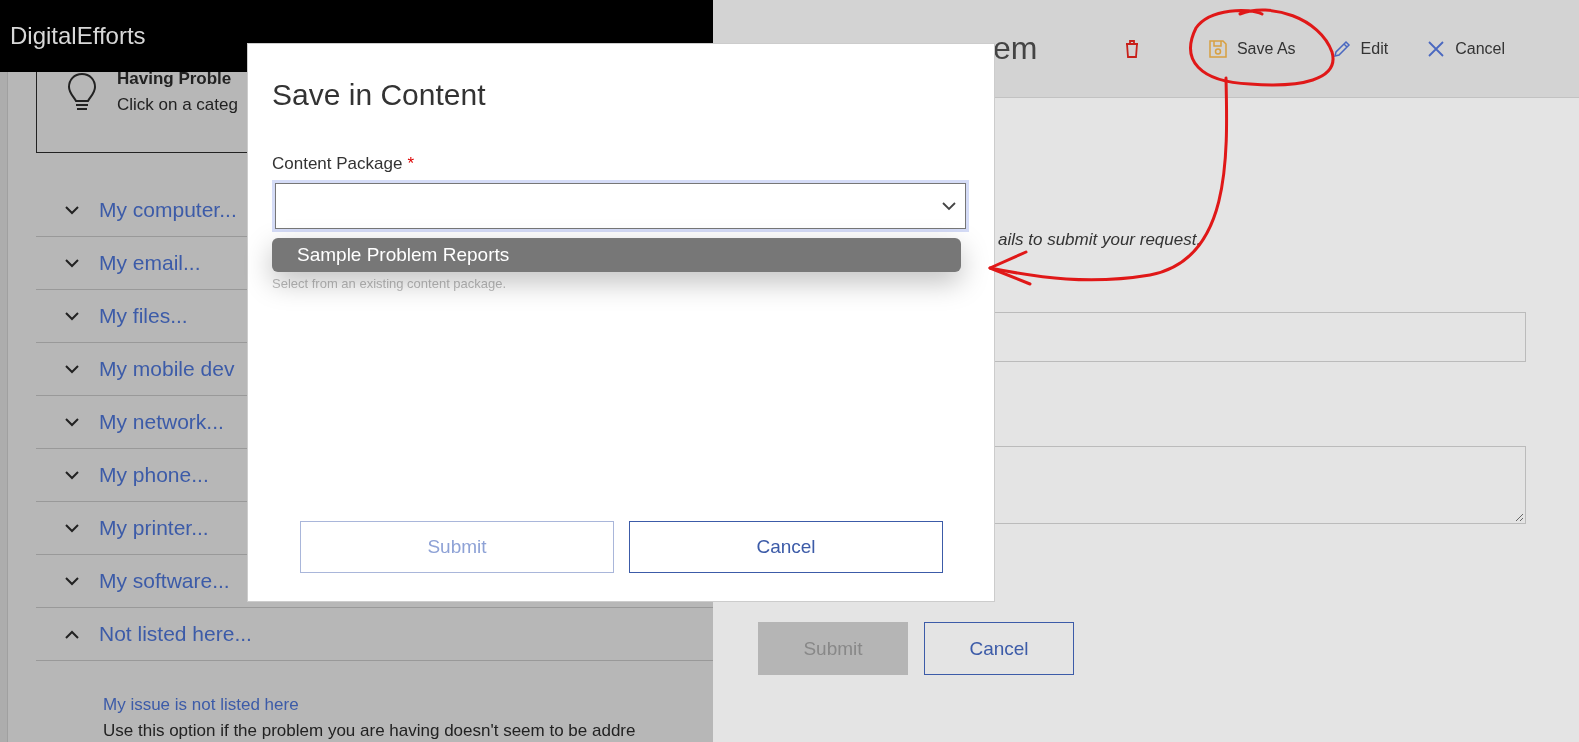 This screenshot has height=742, width=1579. What do you see at coordinates (1251, 48) in the screenshot?
I see `save-as-button: Save As` at bounding box center [1251, 48].